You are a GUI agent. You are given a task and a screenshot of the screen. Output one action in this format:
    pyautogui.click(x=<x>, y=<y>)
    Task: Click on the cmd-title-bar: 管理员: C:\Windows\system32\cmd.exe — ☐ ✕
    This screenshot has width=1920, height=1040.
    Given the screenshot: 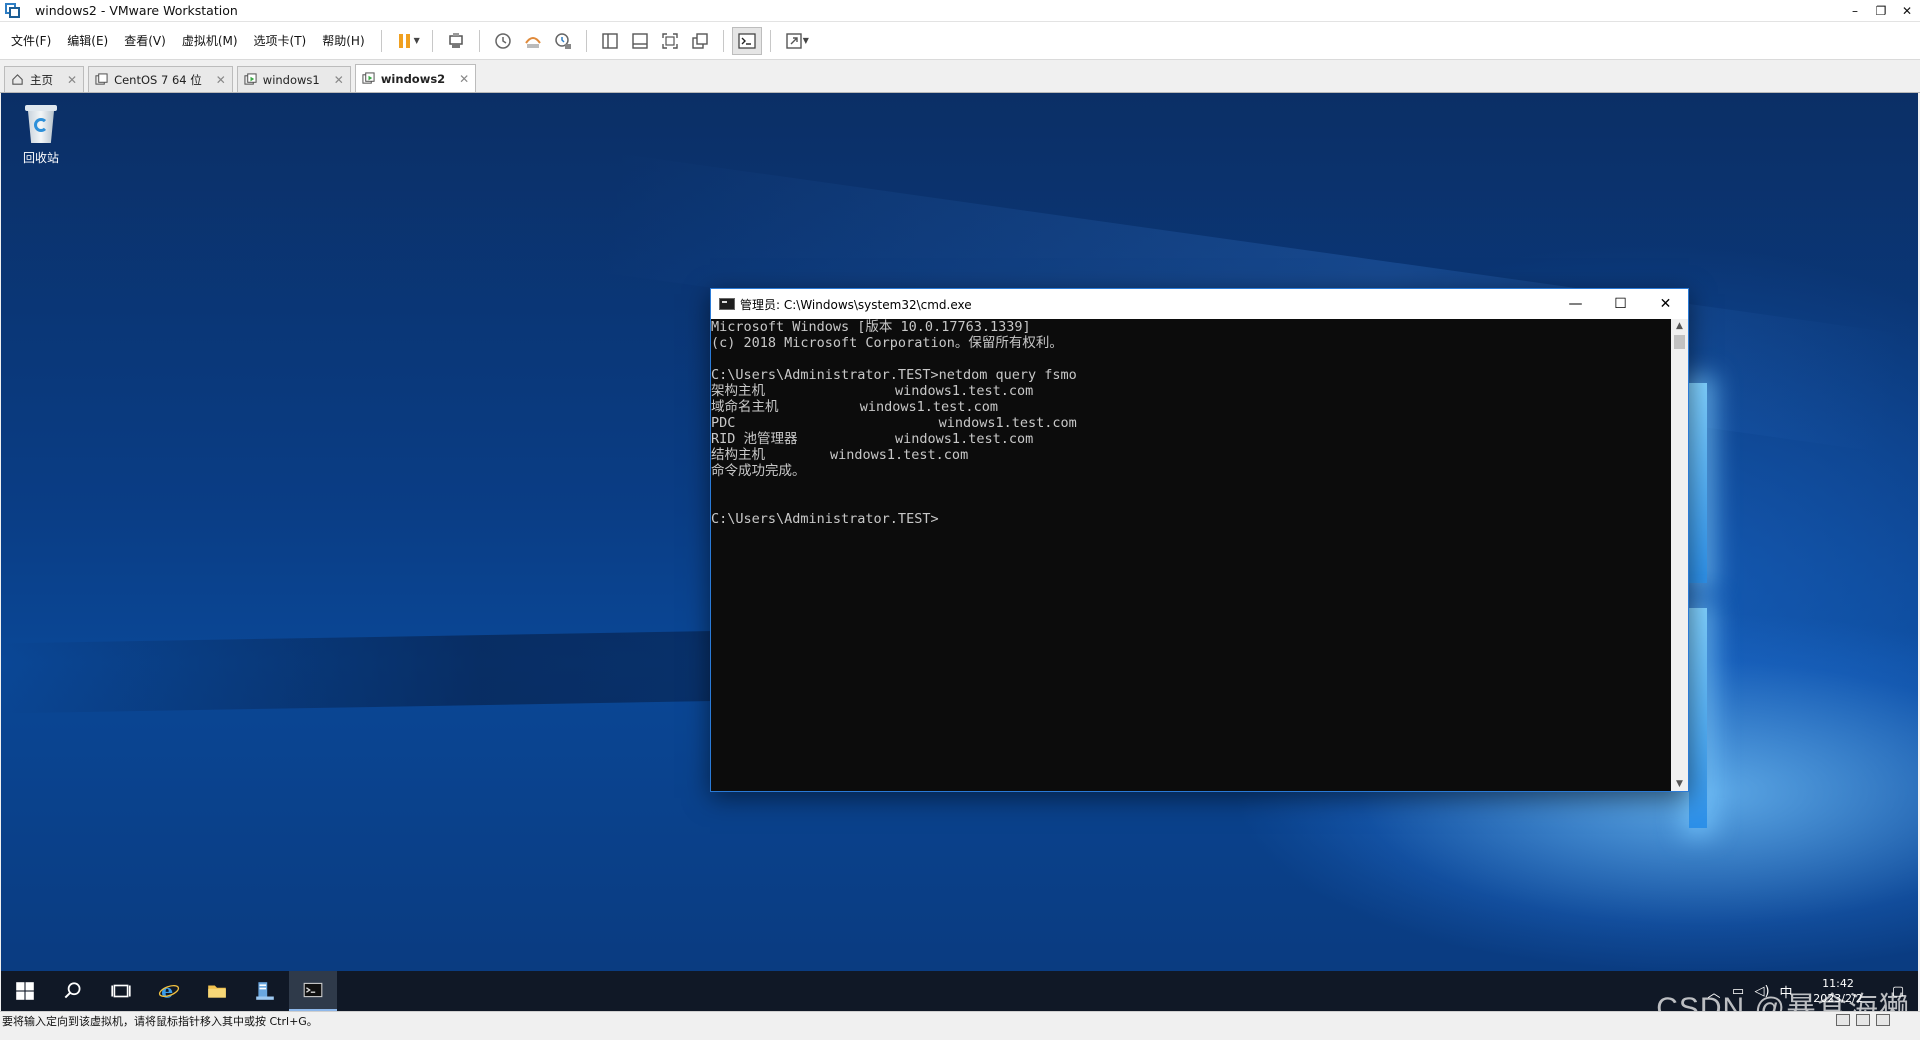 What is the action you would take?
    pyautogui.click(x=1199, y=304)
    